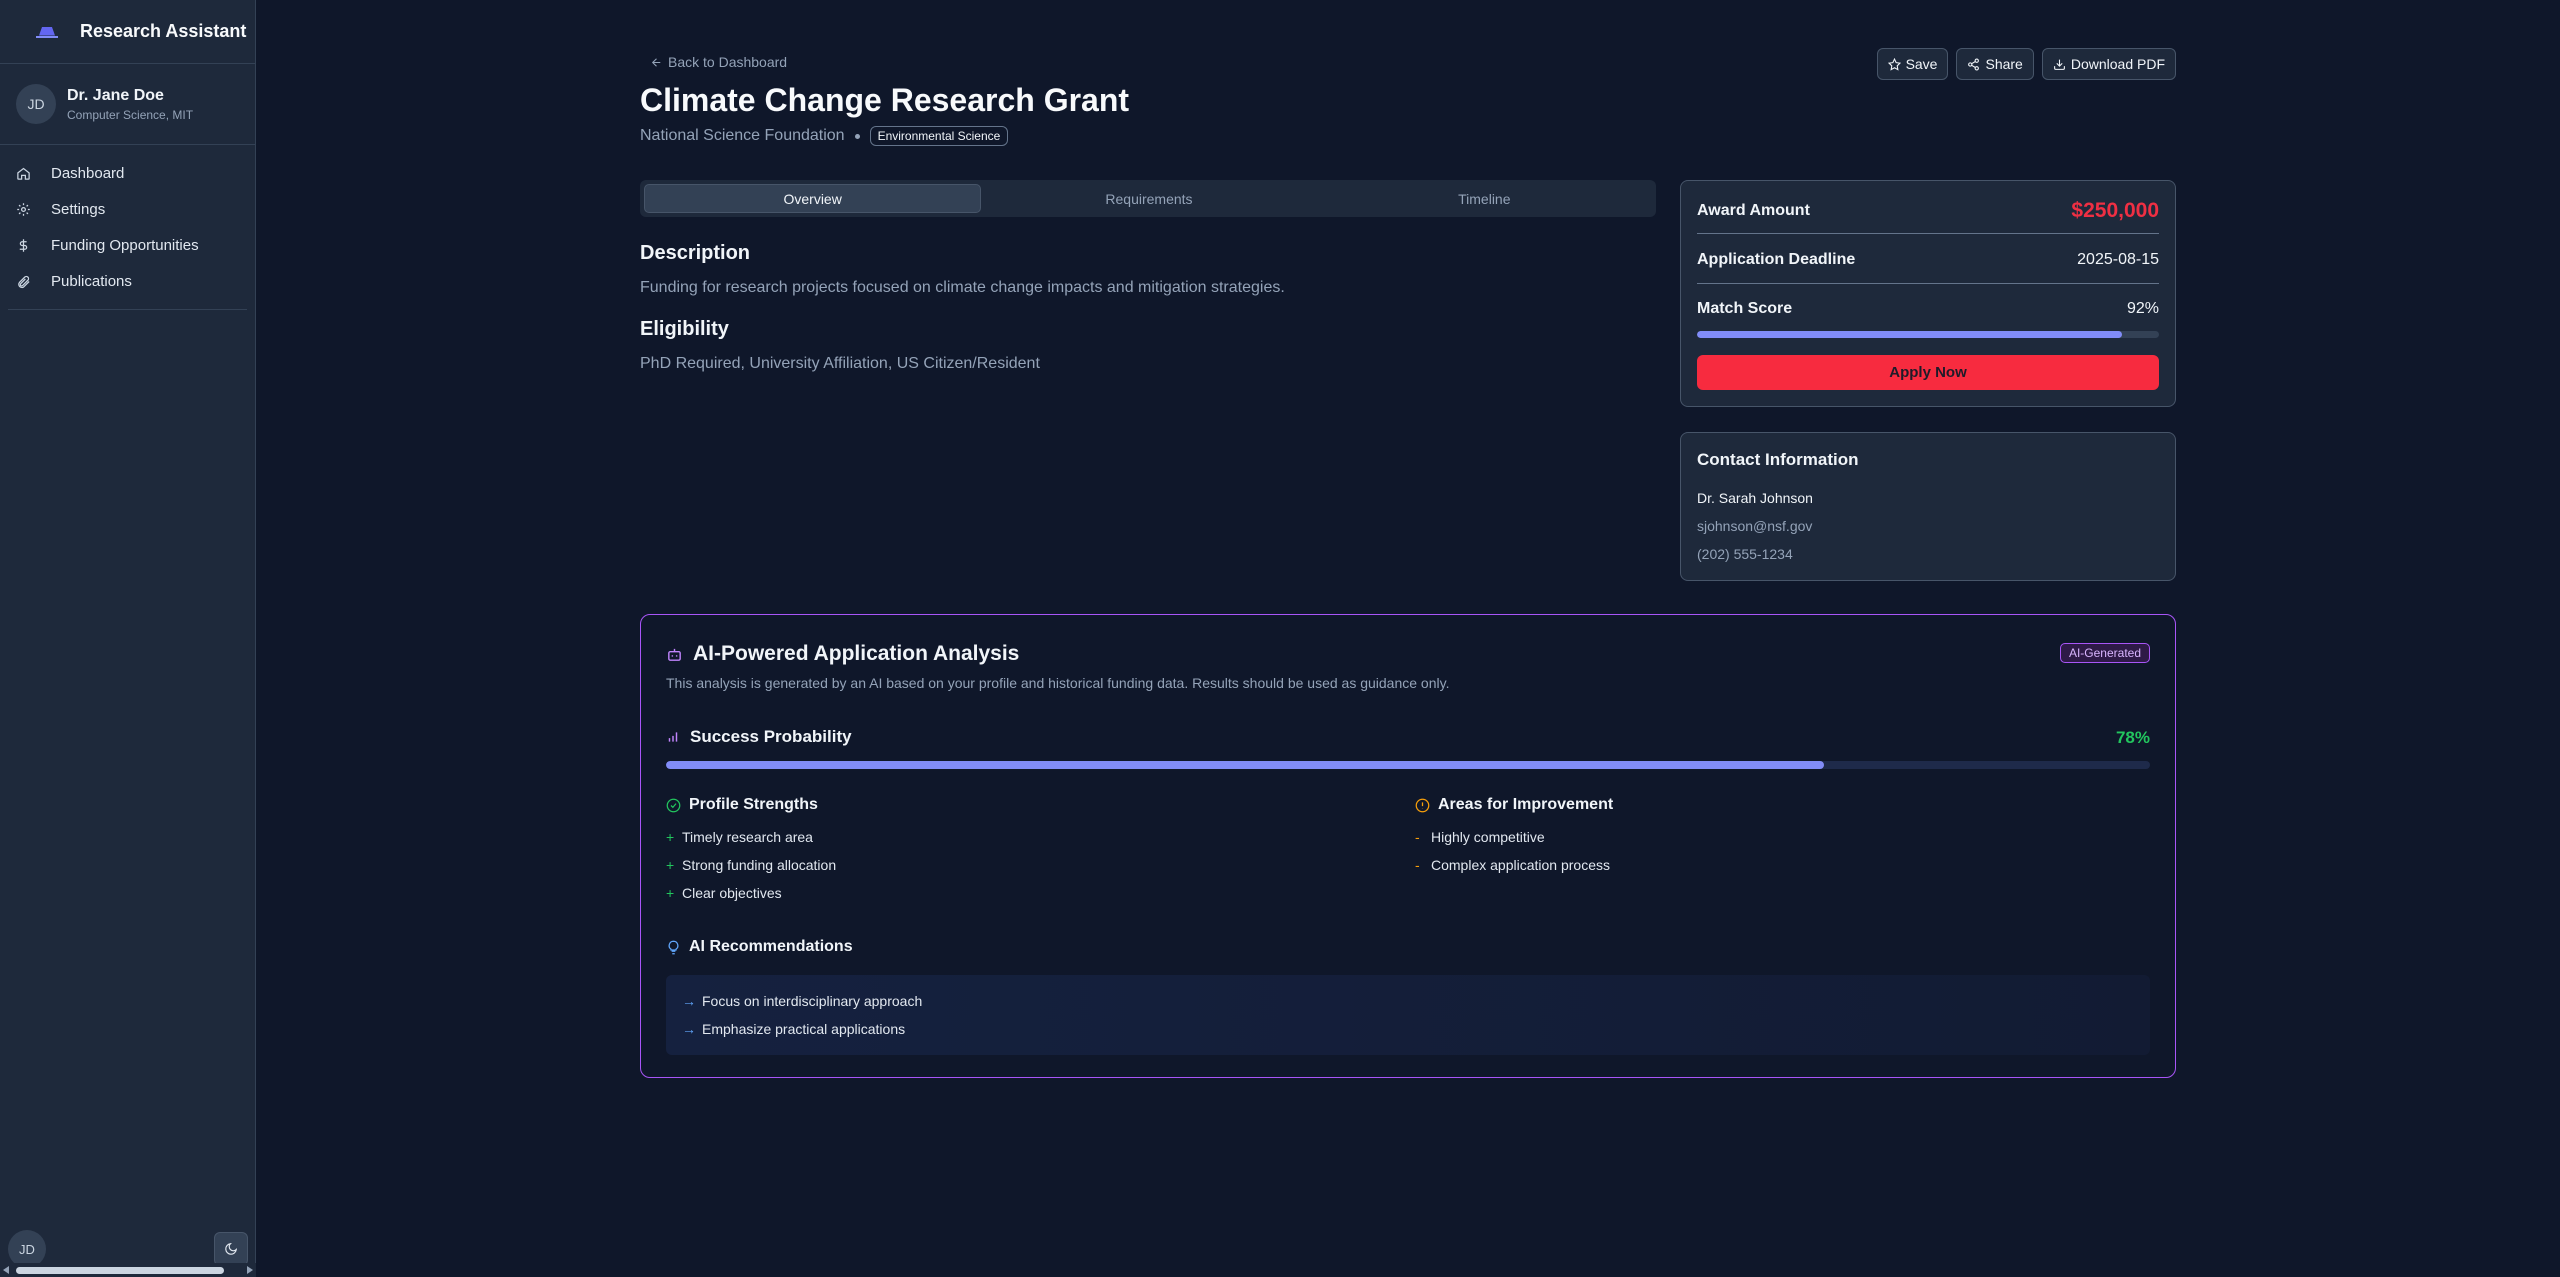  I want to click on strengths-heading-text: Profile Strengths, so click(753, 804).